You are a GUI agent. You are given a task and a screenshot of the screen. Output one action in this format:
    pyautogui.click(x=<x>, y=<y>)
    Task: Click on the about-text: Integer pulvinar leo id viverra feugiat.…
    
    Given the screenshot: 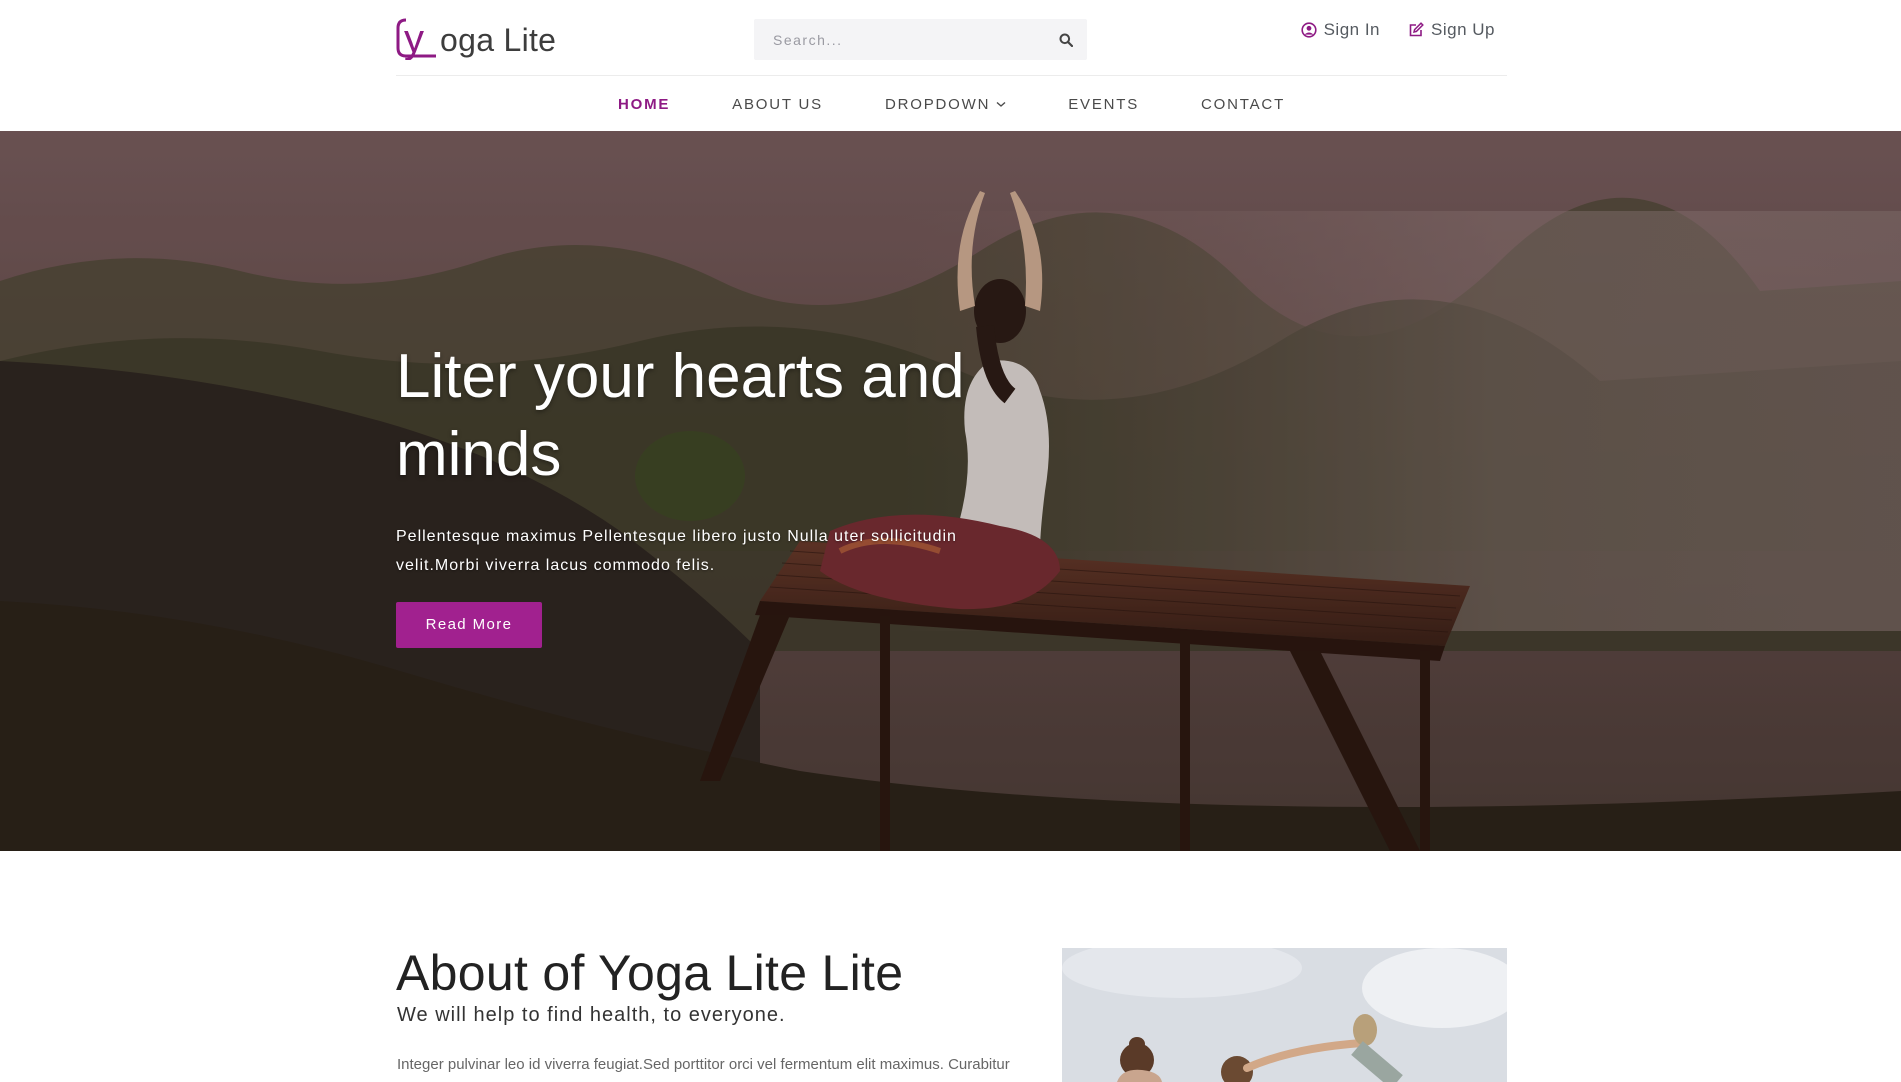 What is the action you would take?
    pyautogui.click(x=703, y=1064)
    